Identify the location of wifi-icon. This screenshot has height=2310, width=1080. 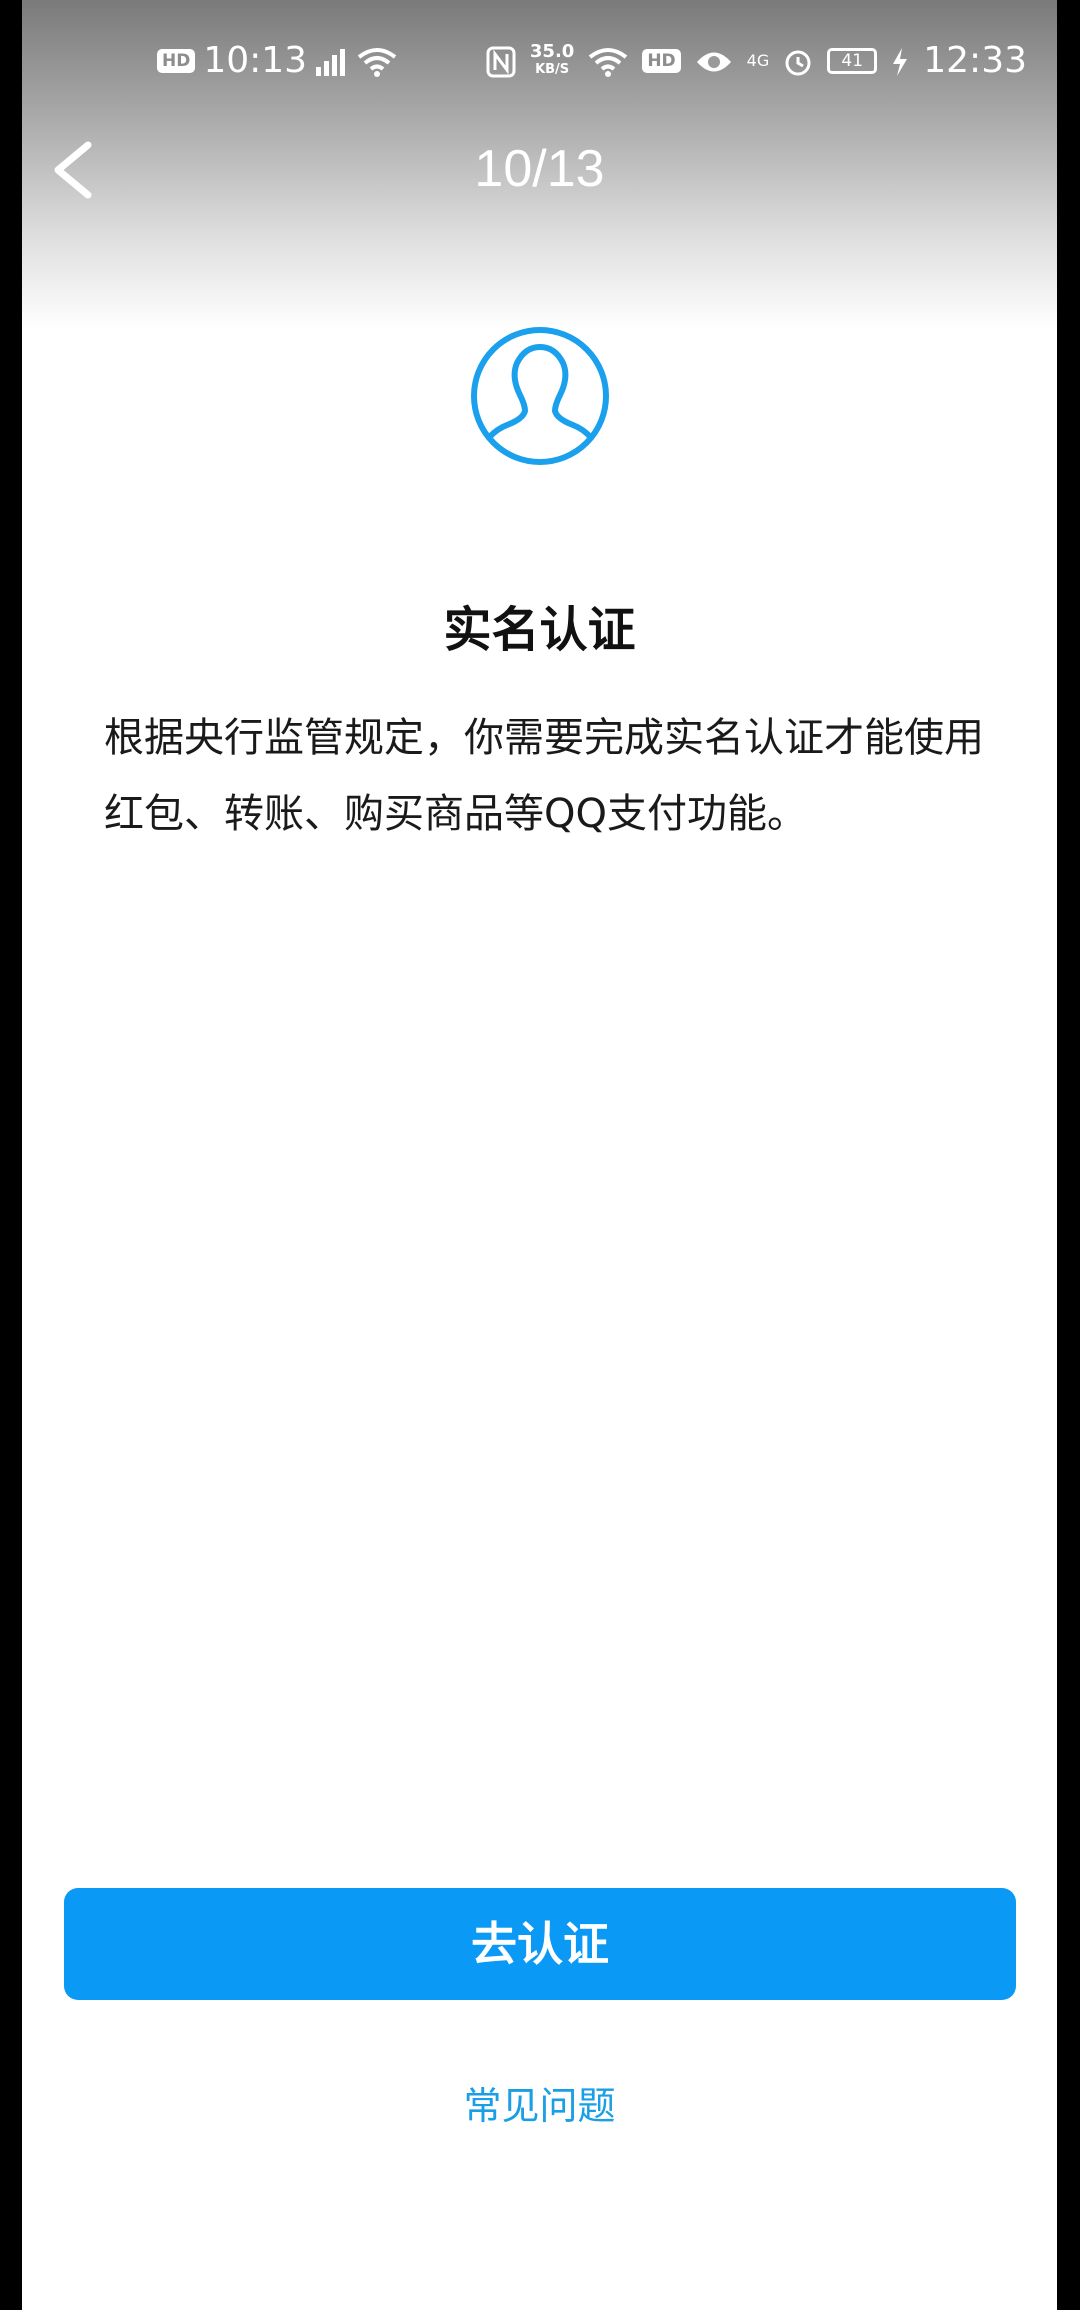
(377, 61).